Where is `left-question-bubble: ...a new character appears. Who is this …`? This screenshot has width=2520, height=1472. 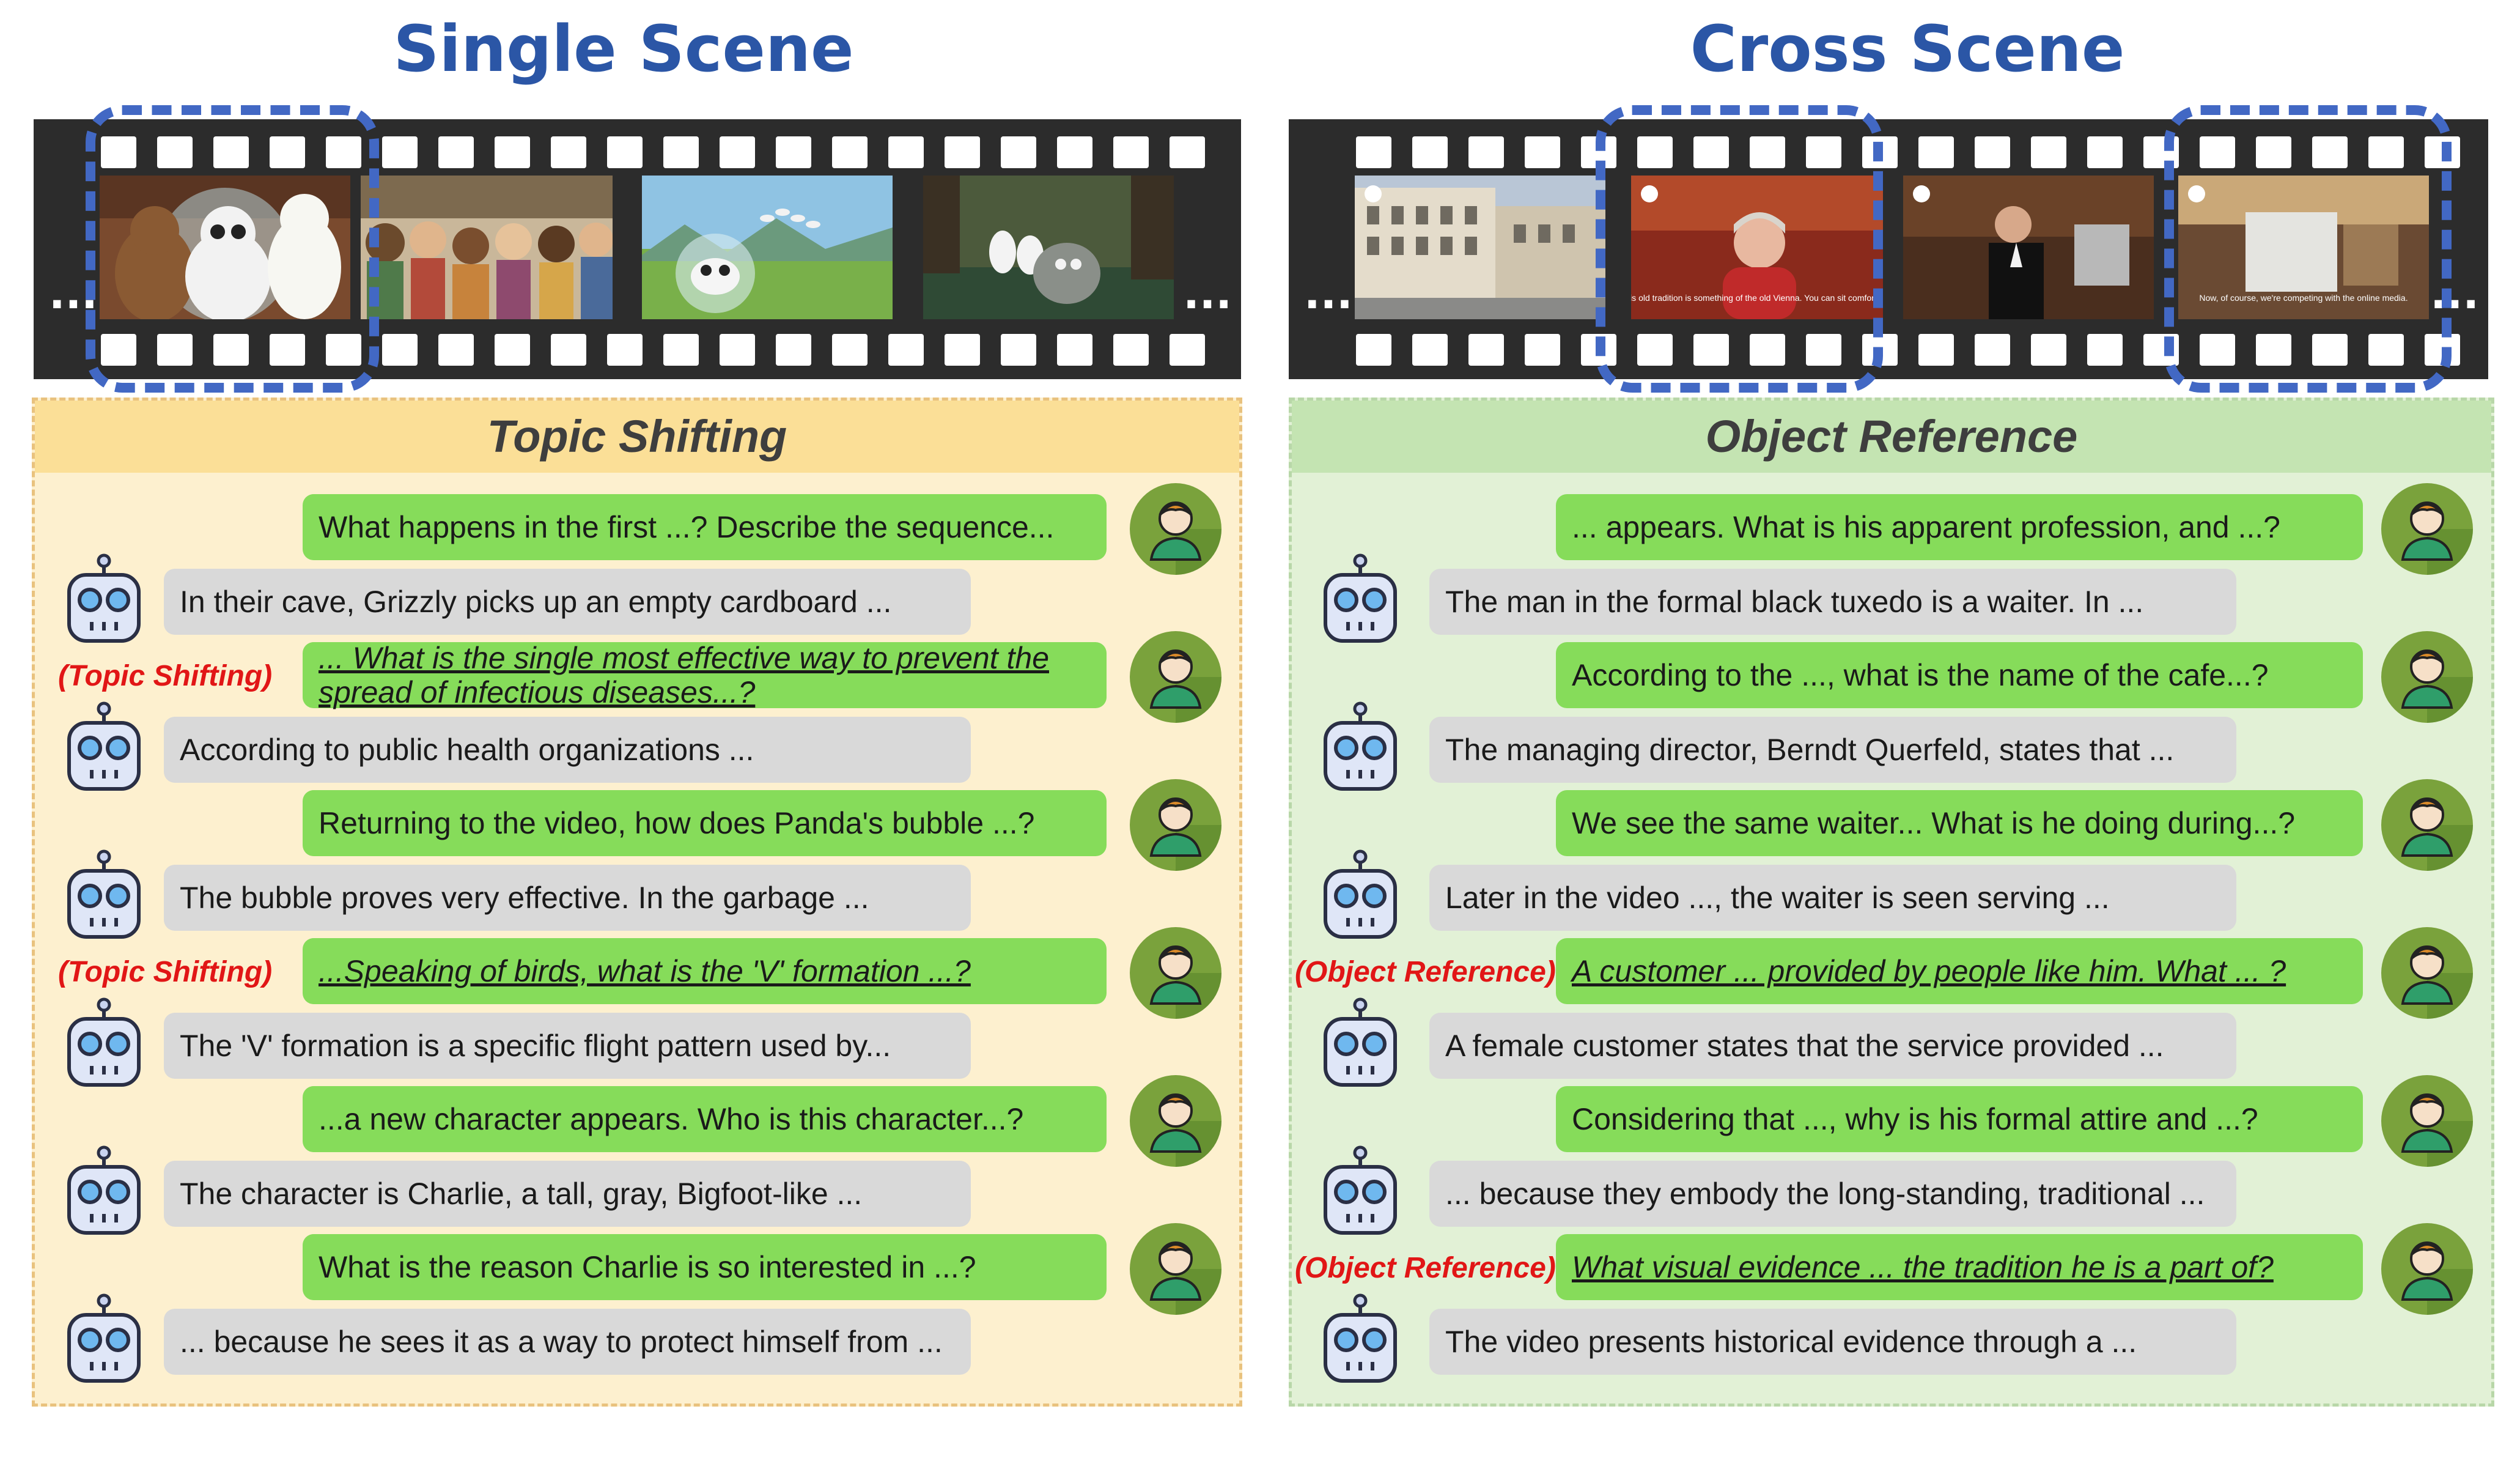
left-question-bubble: ...a new character appears. Who is this … is located at coordinates (705, 1119).